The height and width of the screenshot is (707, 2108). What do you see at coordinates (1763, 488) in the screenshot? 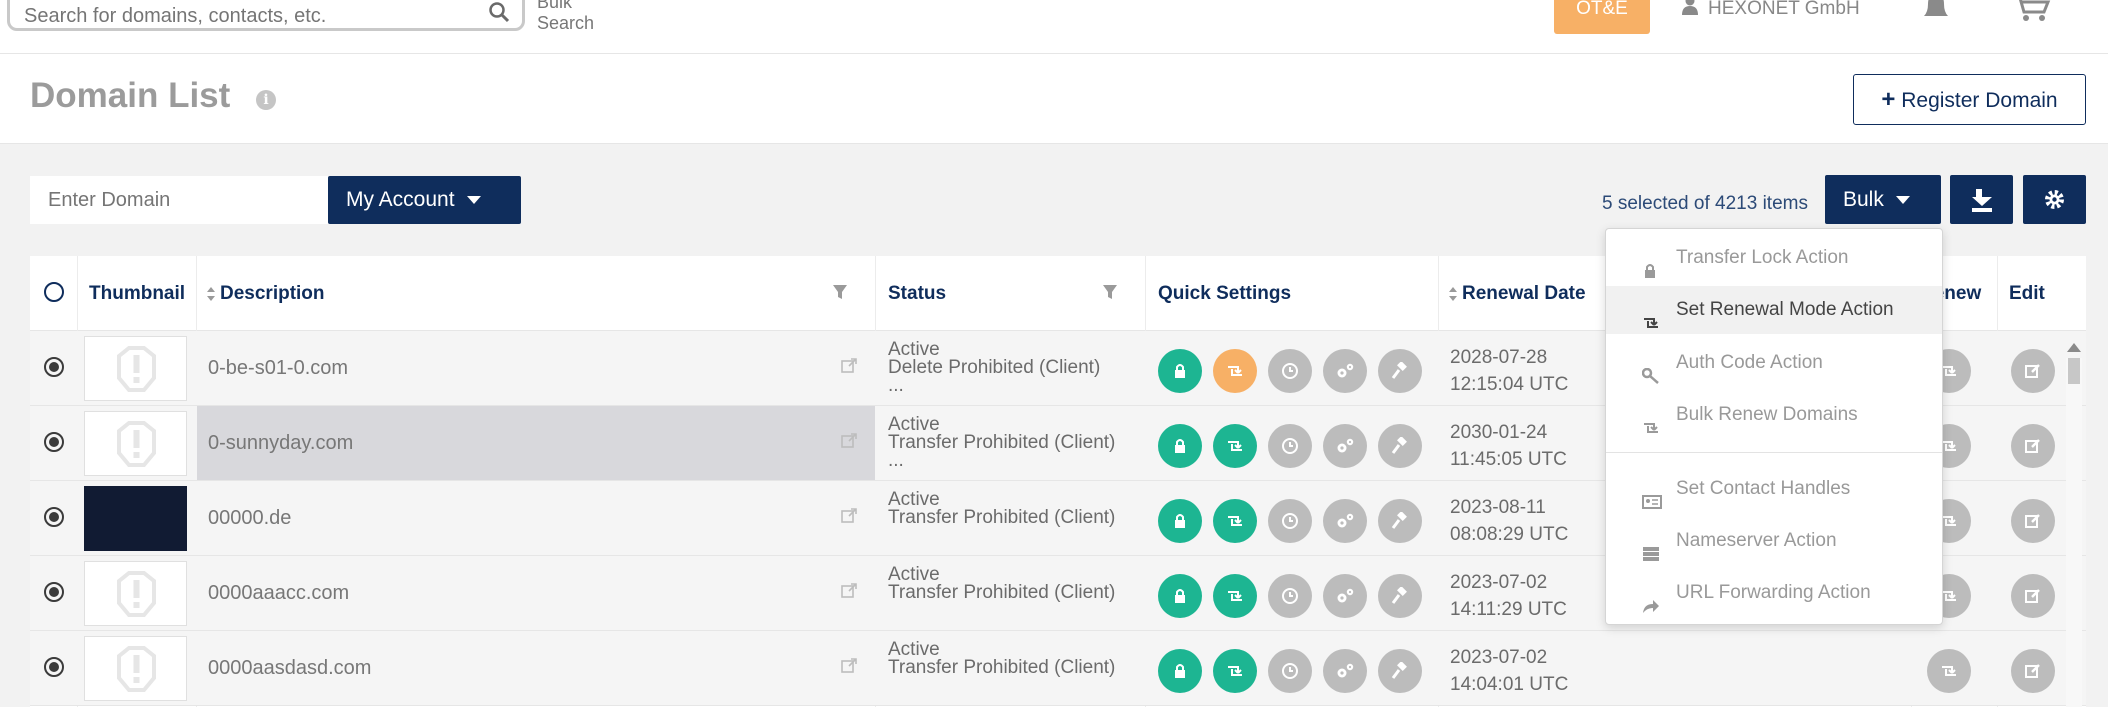
I see `menu-item-label: Set Contact Handles` at bounding box center [1763, 488].